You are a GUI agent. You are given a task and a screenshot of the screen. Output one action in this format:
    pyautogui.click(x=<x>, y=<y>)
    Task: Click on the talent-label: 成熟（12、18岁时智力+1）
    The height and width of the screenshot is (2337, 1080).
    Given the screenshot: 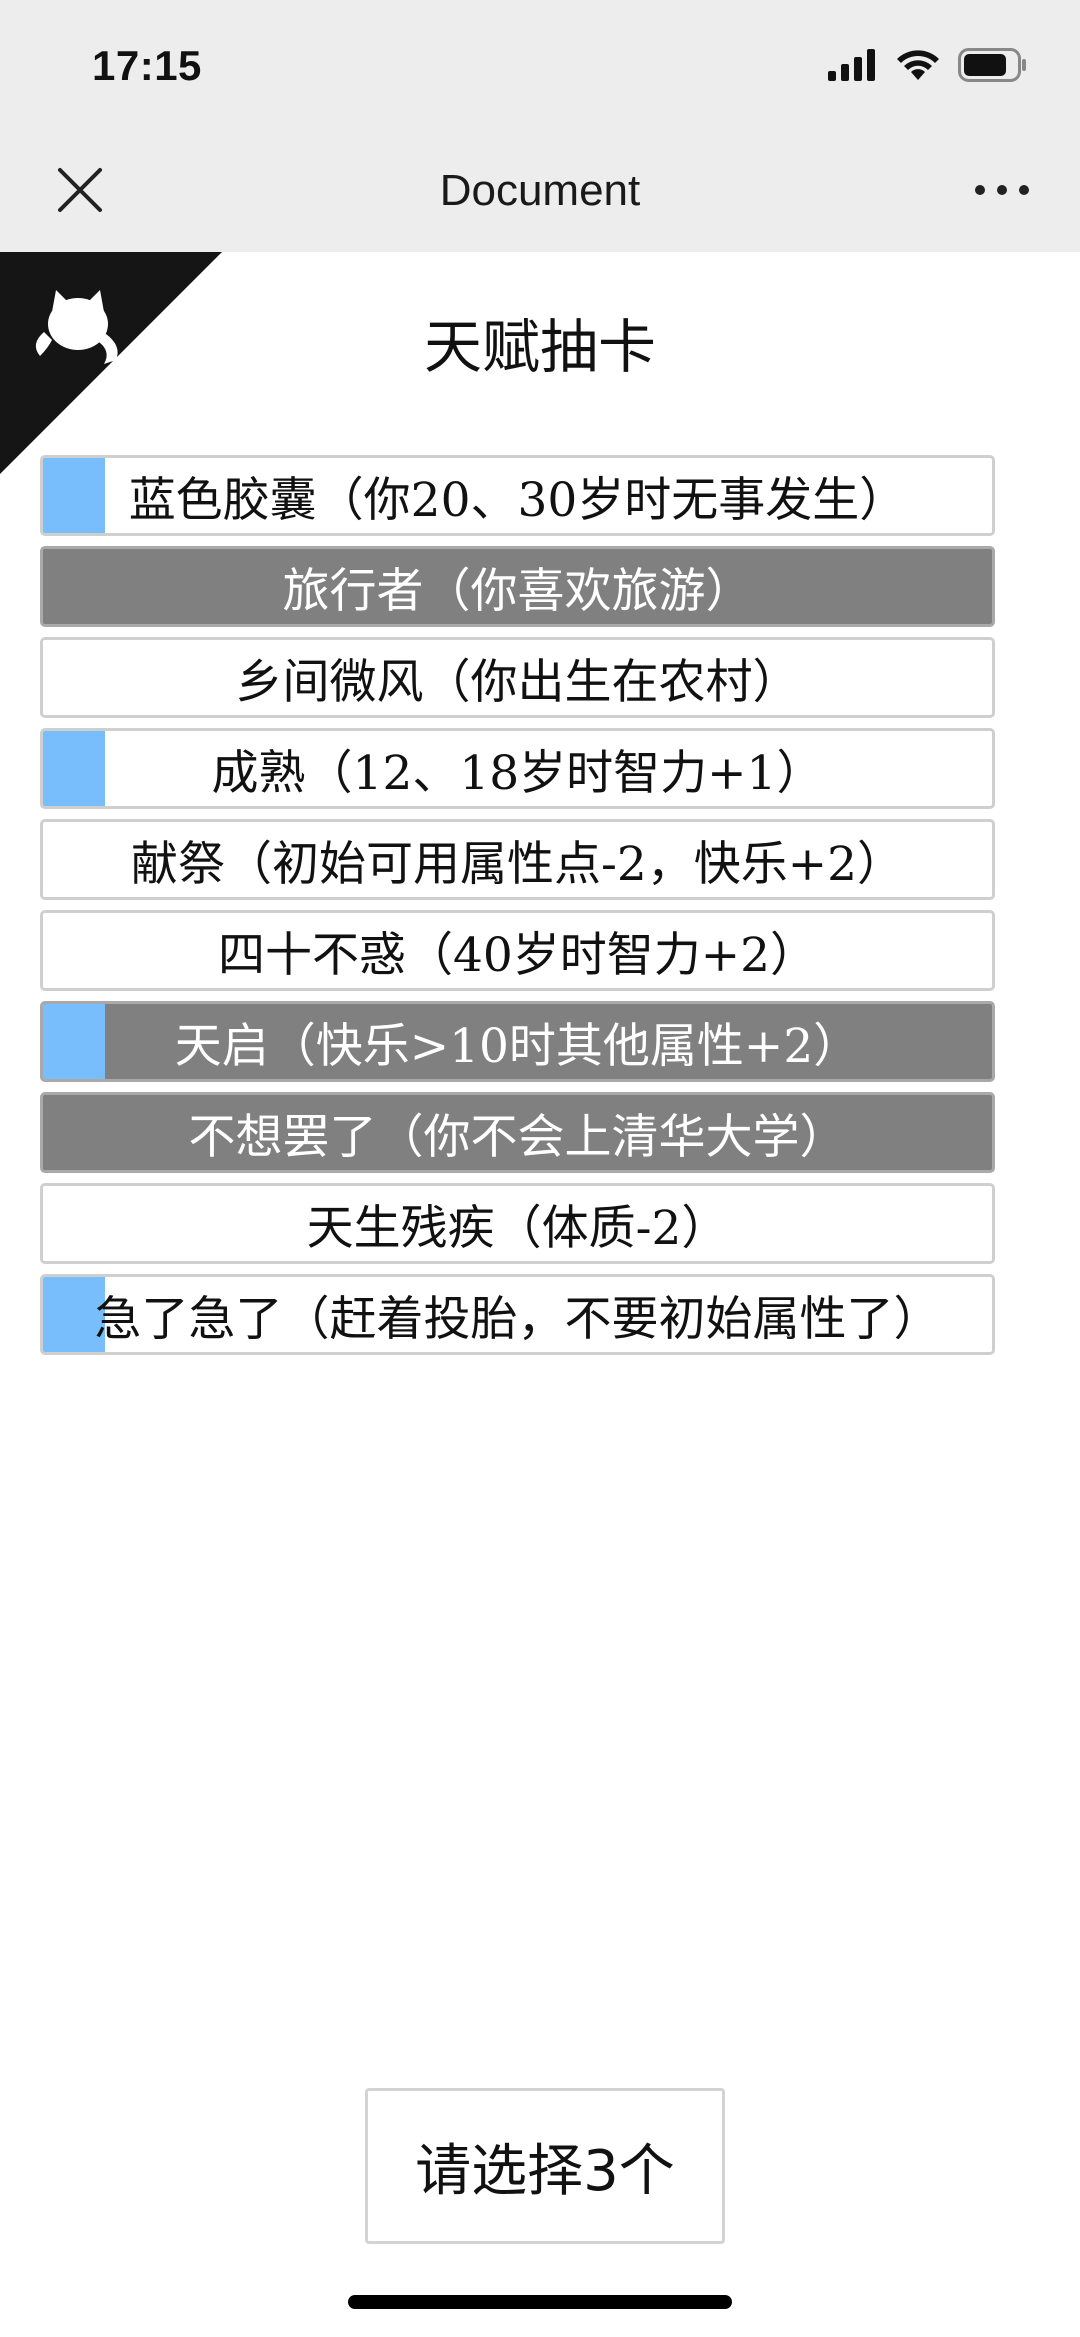 What is the action you would take?
    pyautogui.click(x=517, y=773)
    